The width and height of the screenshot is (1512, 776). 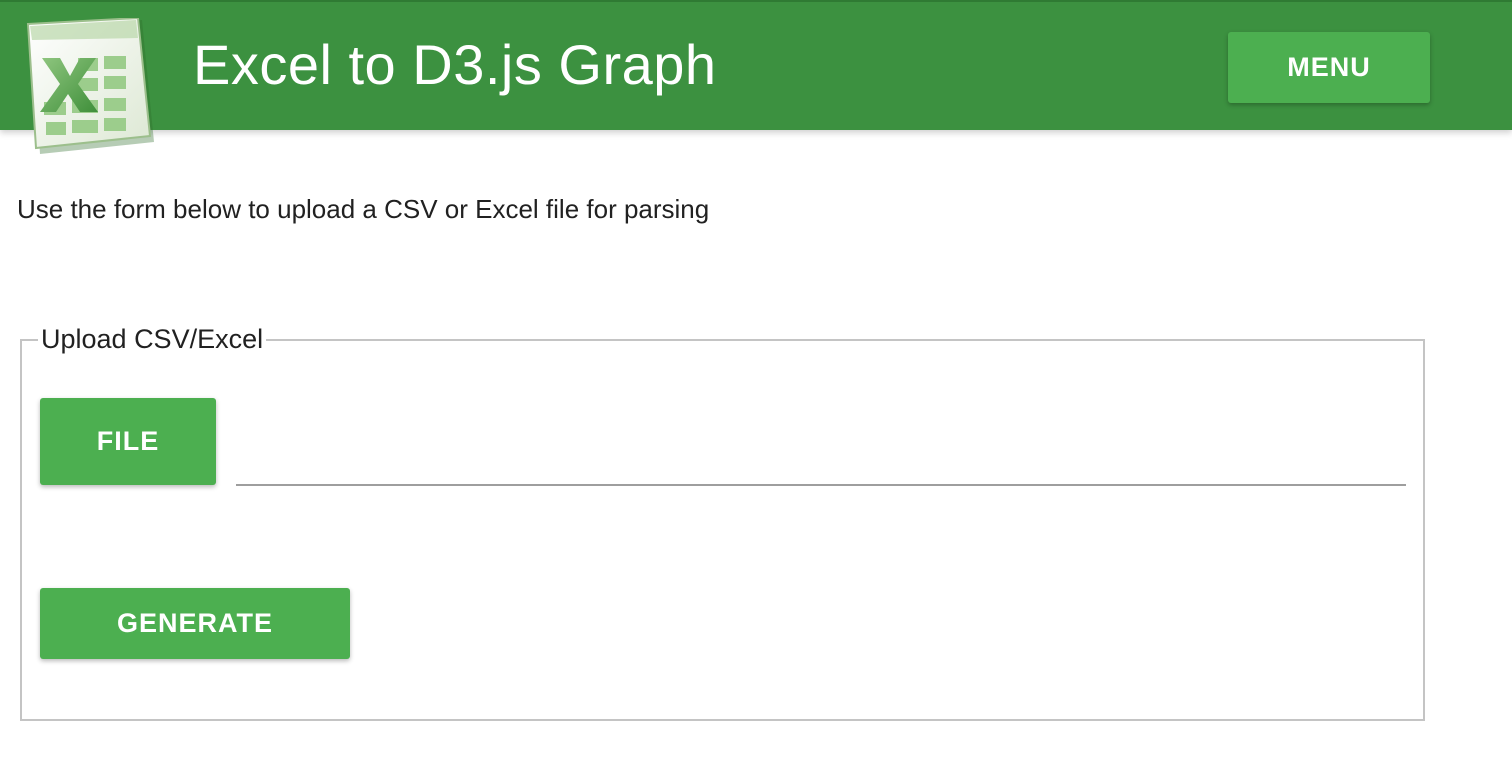 I want to click on upload-form-legend: Upload CSV/Excel, so click(x=152, y=339).